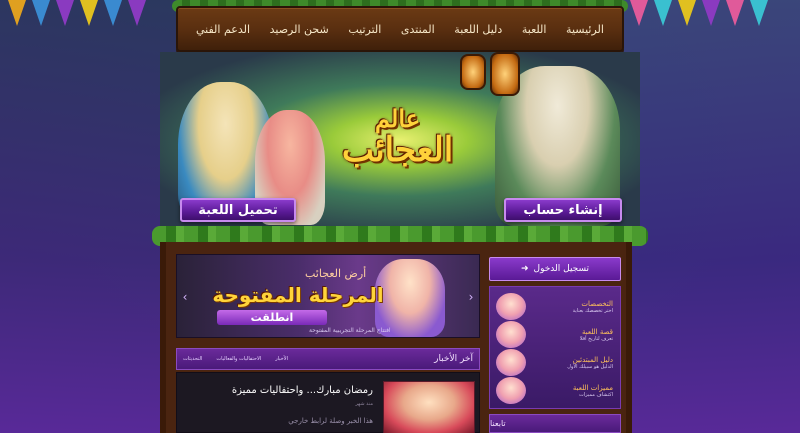 The width and height of the screenshot is (800, 433). I want to click on nav-home: الرئيسية, so click(585, 29).